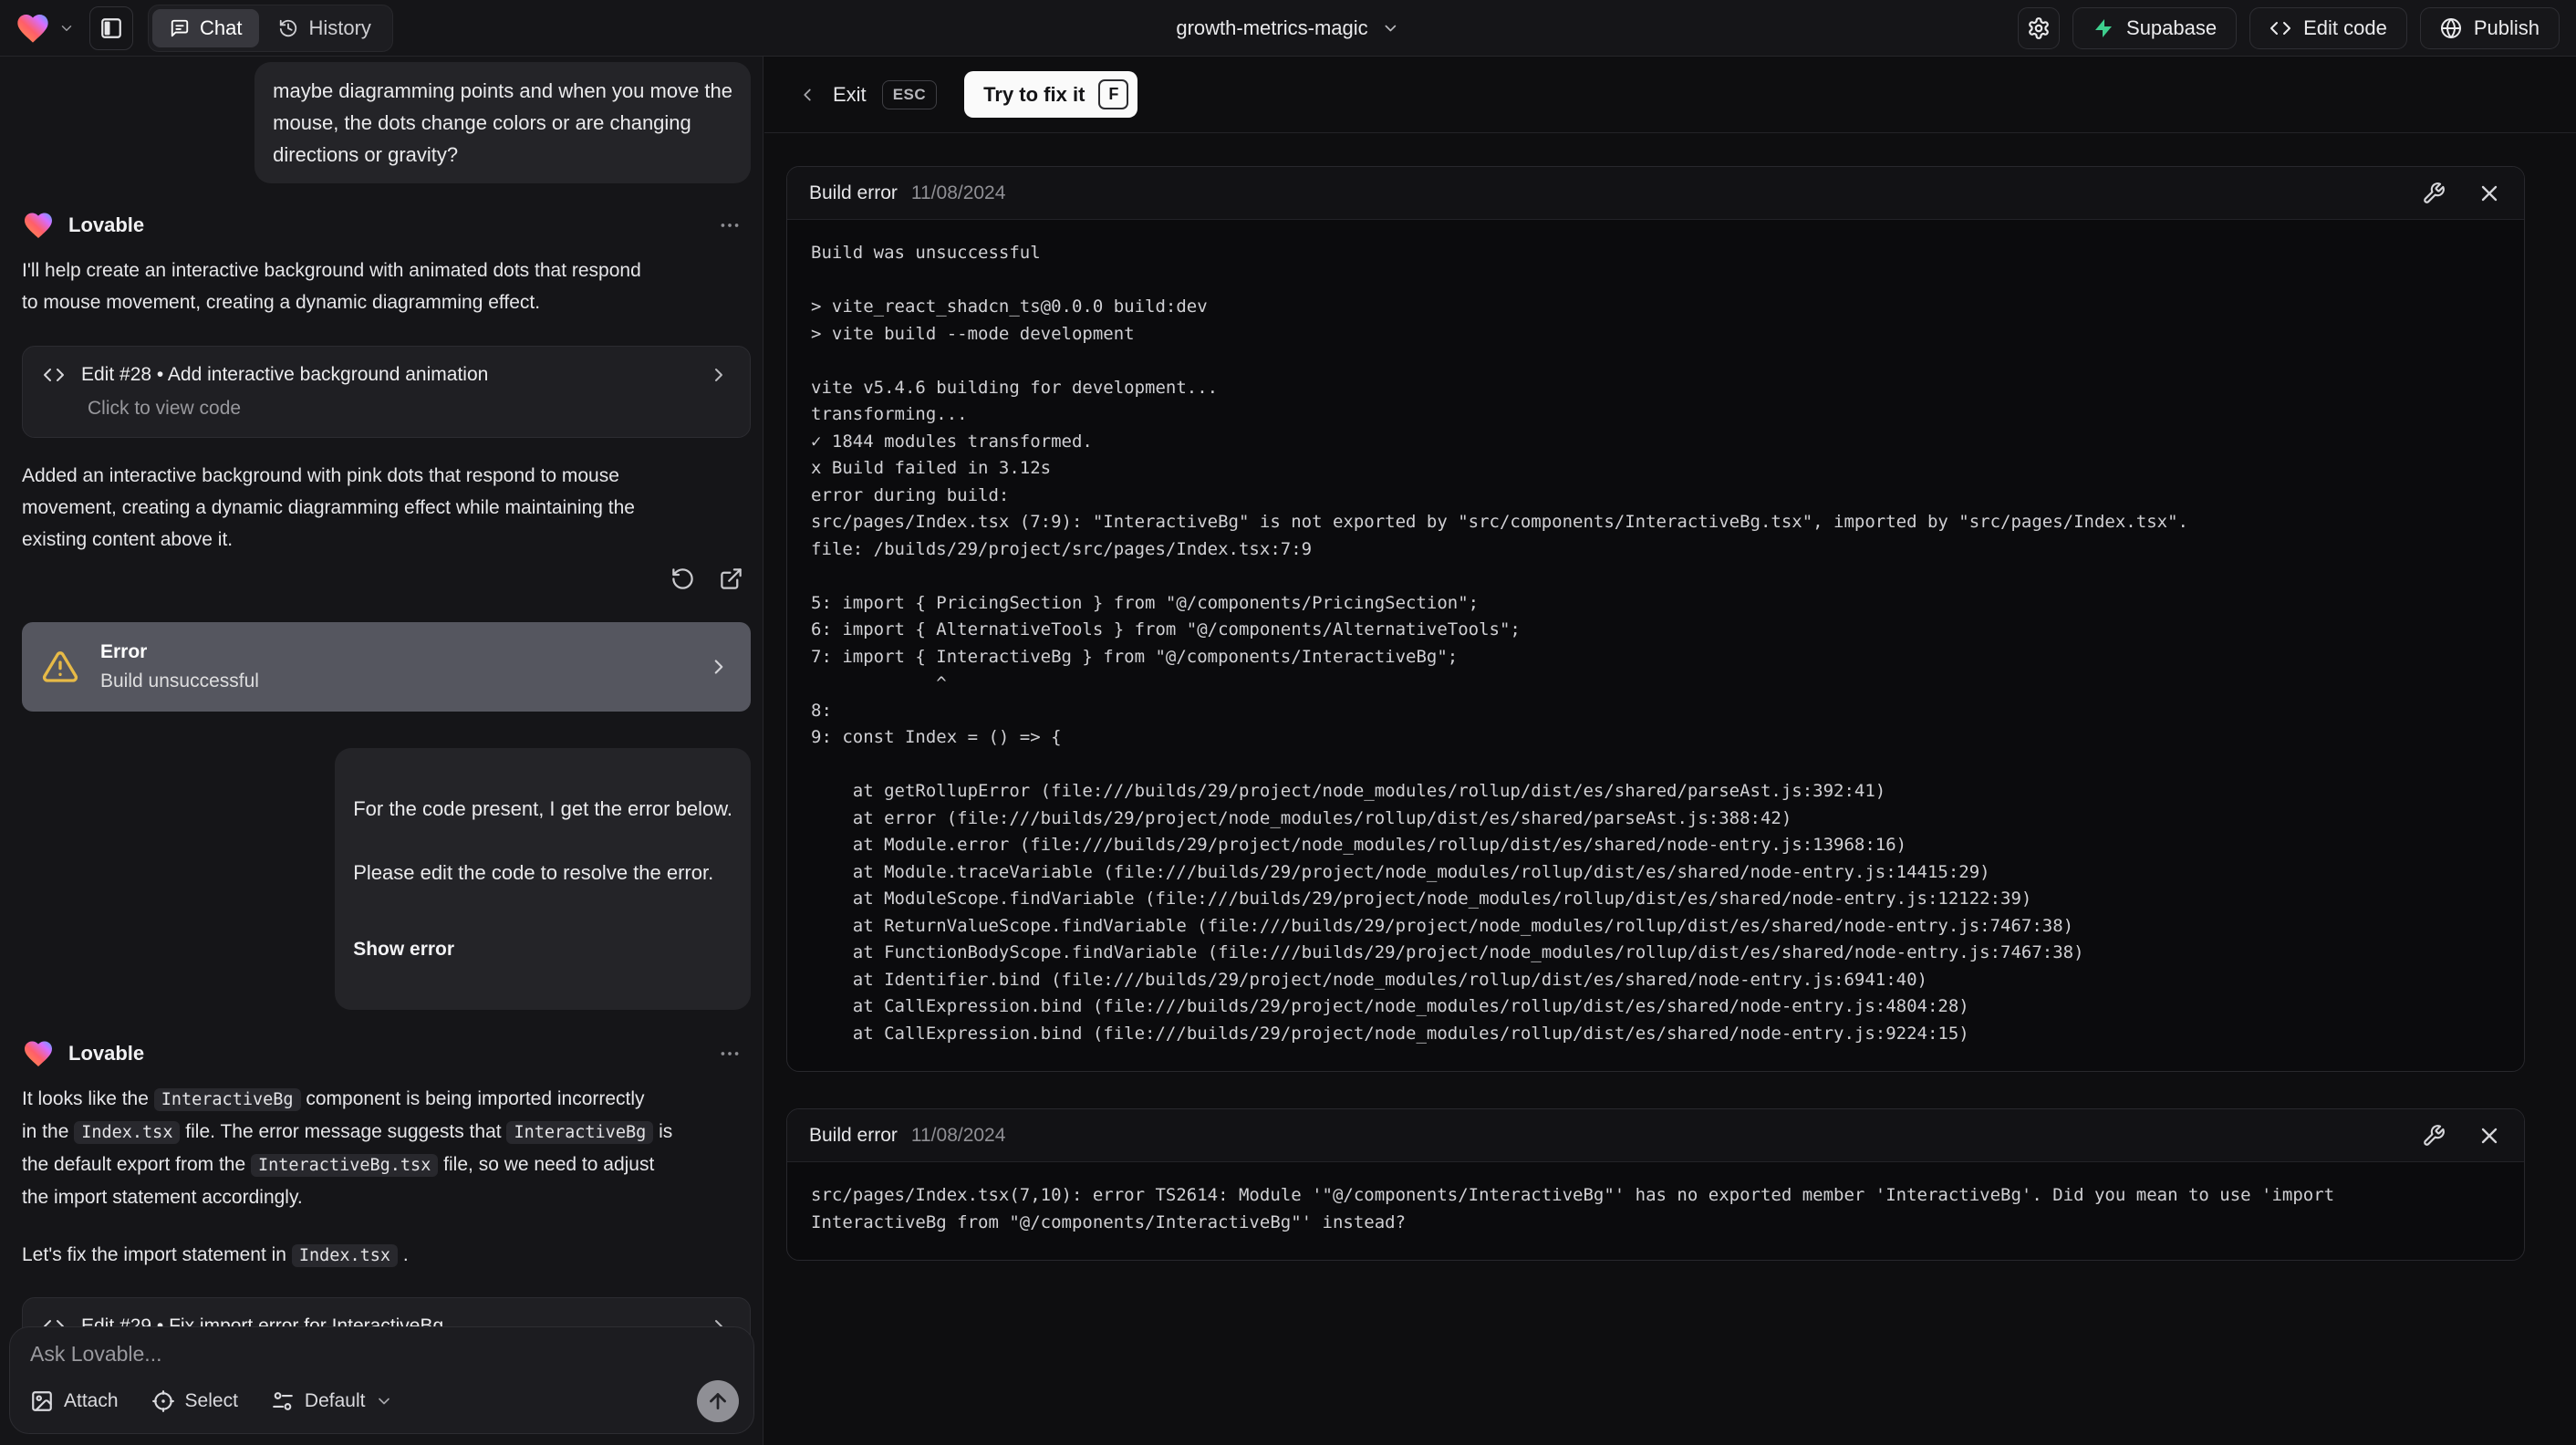  Describe the element at coordinates (283, 1401) in the screenshot. I see `sliders-icon` at that location.